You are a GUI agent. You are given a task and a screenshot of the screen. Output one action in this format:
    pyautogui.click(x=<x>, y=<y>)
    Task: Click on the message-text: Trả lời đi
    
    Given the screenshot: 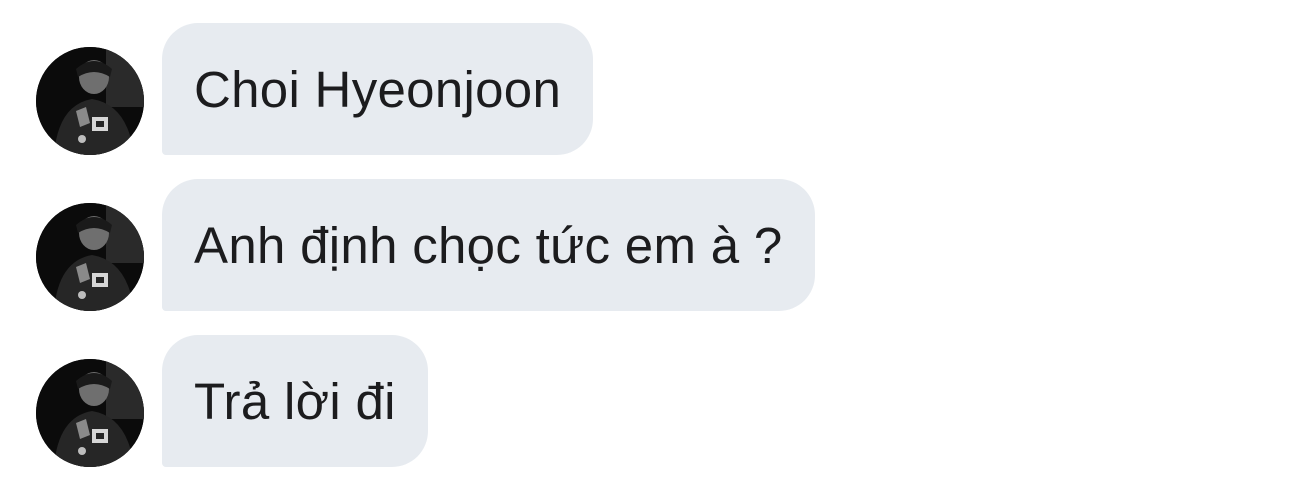 What is the action you would take?
    pyautogui.click(x=295, y=401)
    